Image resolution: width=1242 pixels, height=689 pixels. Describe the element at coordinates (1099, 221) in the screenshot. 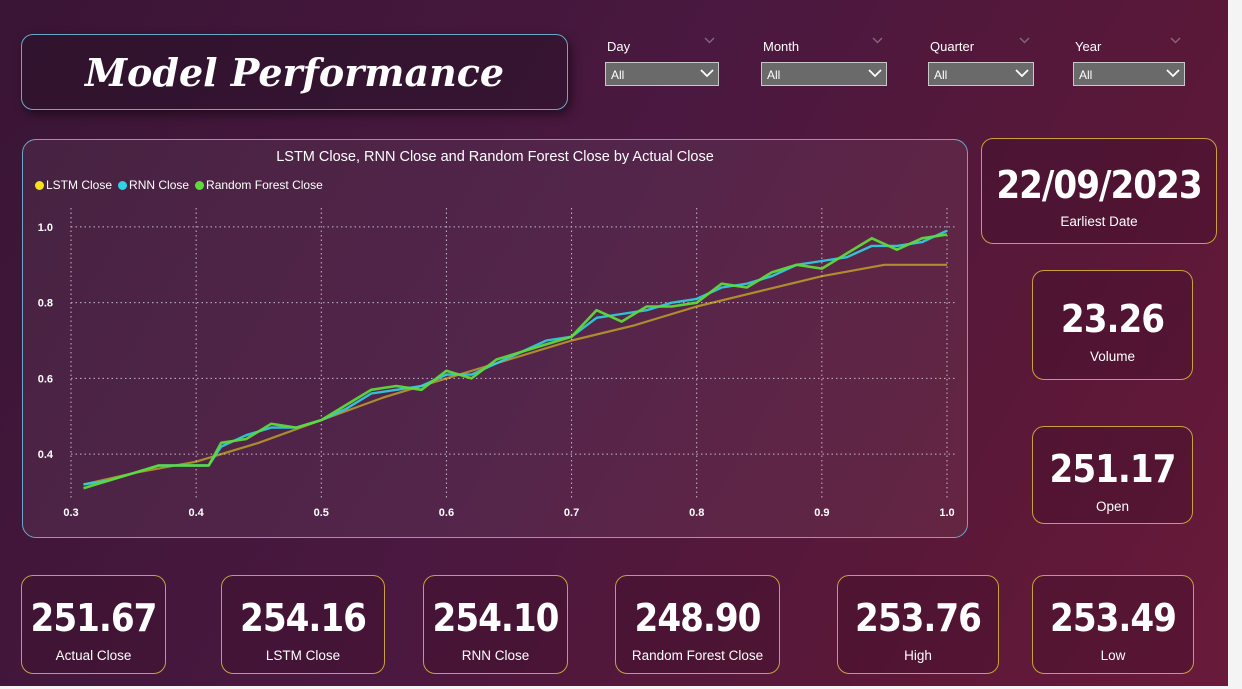

I see `kpi-earliest-date-label: Earliest Date` at that location.